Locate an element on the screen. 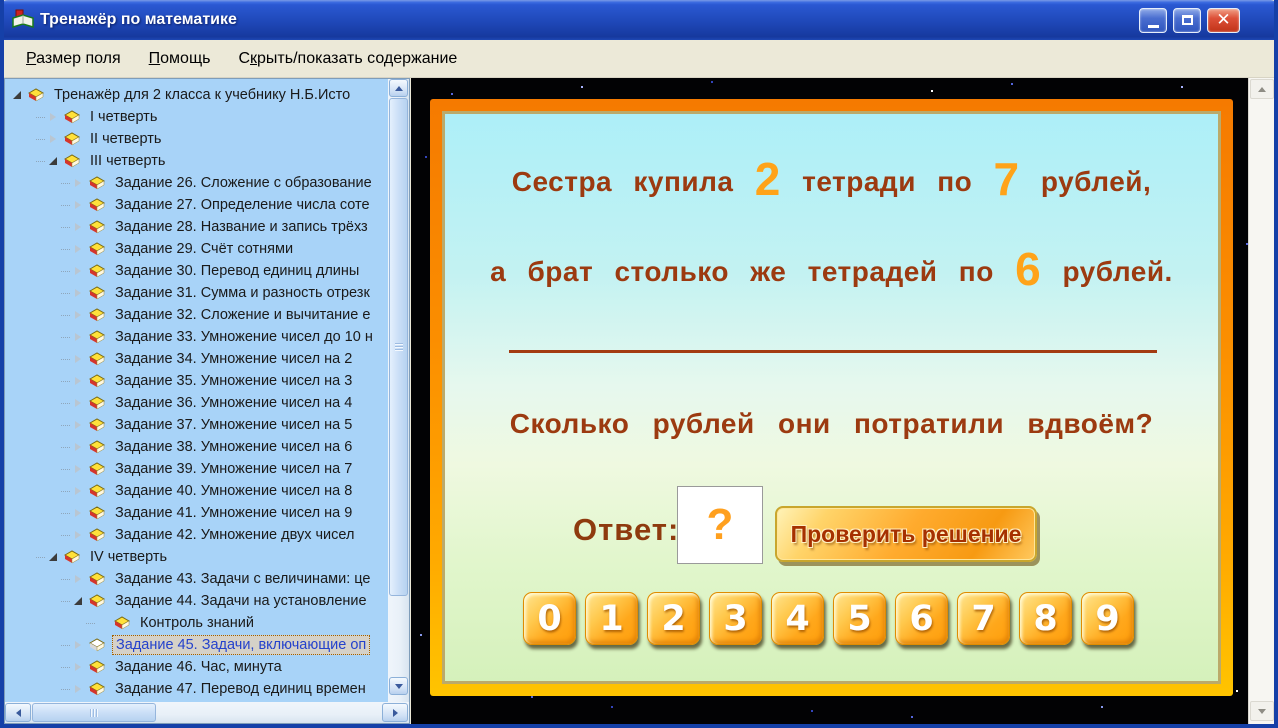 Image resolution: width=1278 pixels, height=728 pixels. book-icon is located at coordinates (97, 183).